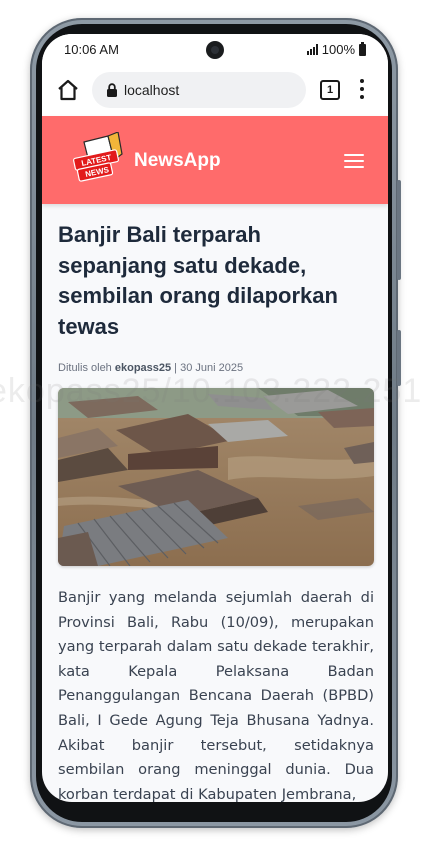  I want to click on article-date: 30 Juni 2025, so click(212, 368).